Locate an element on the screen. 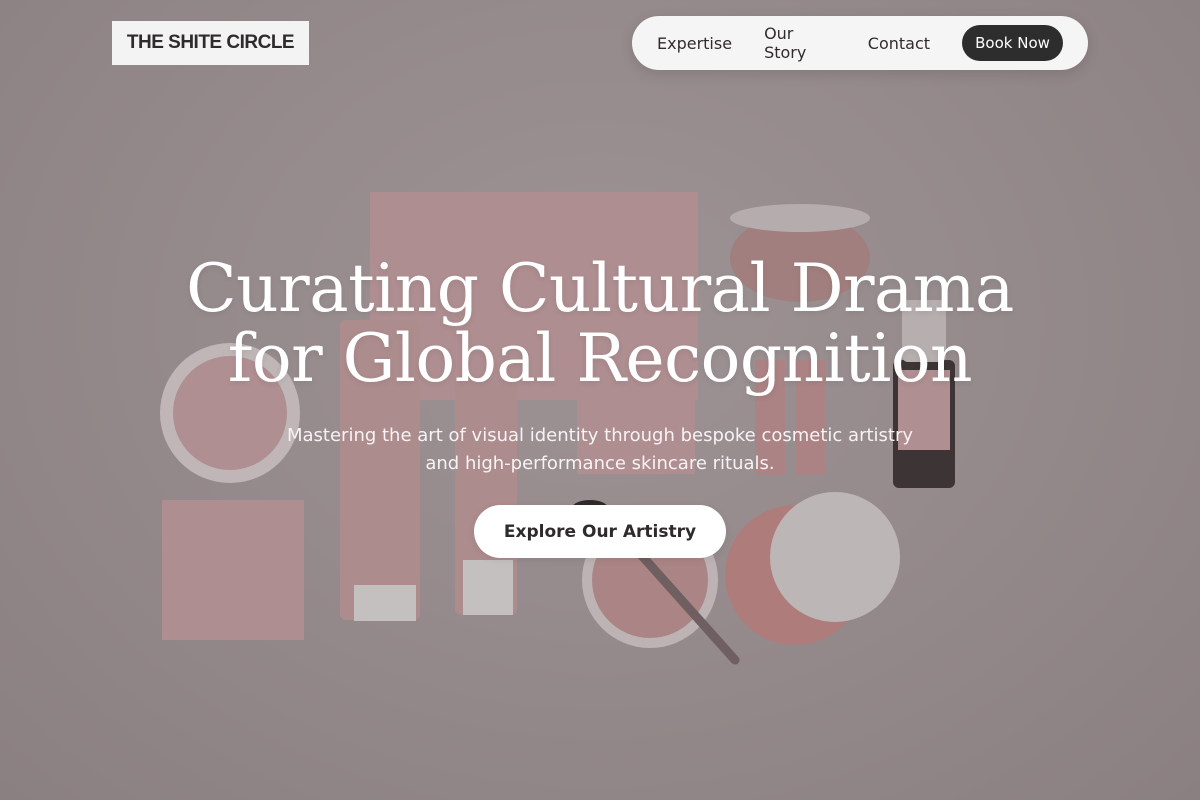 This screenshot has height=800, width=1200. hero-subtitle-line2: and high-performance skincare rituals. is located at coordinates (600, 463).